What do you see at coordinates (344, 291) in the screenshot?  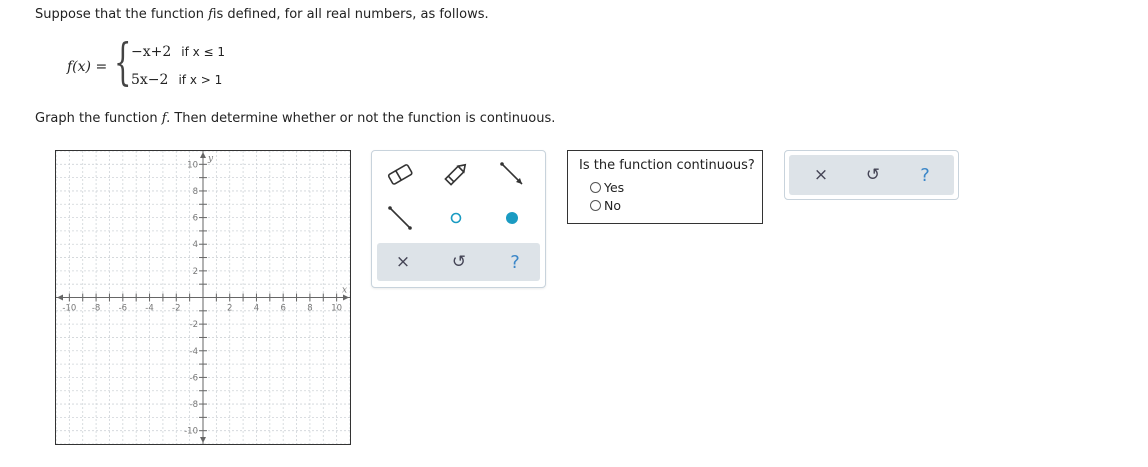 I see `x-axis-label: x` at bounding box center [344, 291].